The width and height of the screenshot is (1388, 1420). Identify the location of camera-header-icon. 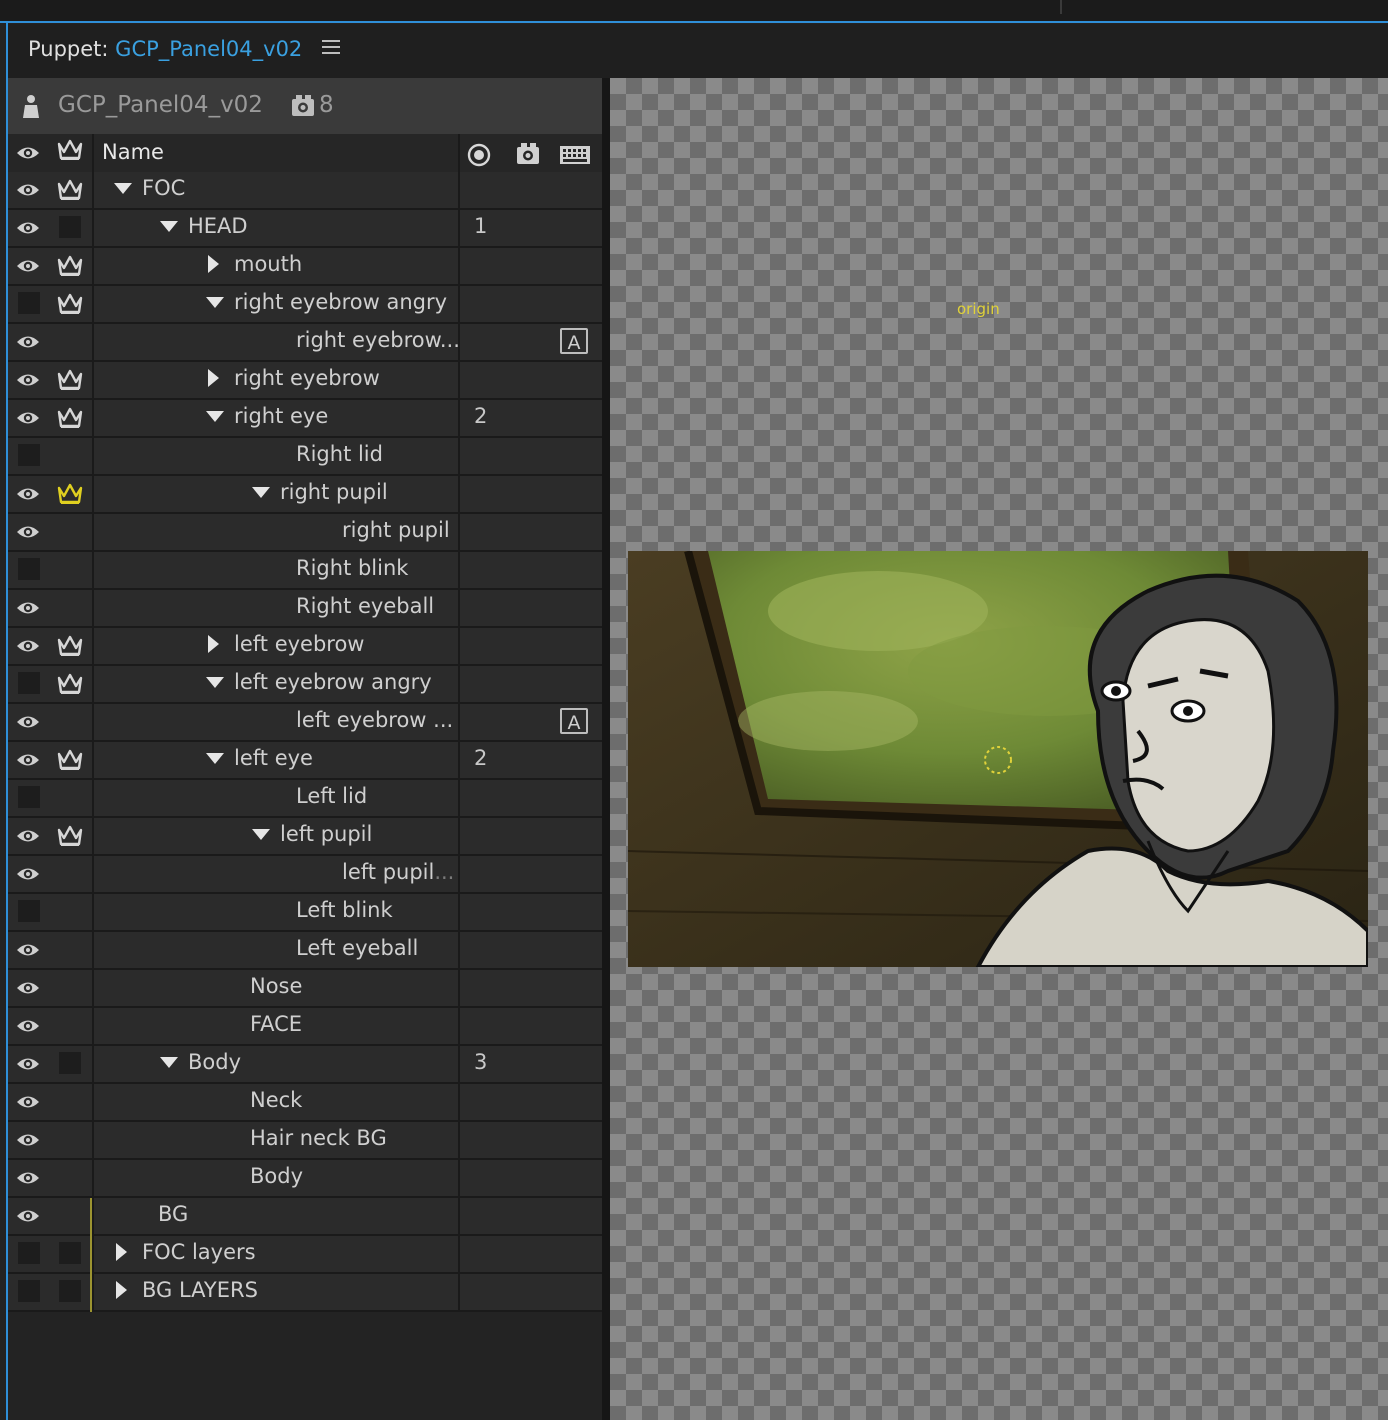
(528, 154).